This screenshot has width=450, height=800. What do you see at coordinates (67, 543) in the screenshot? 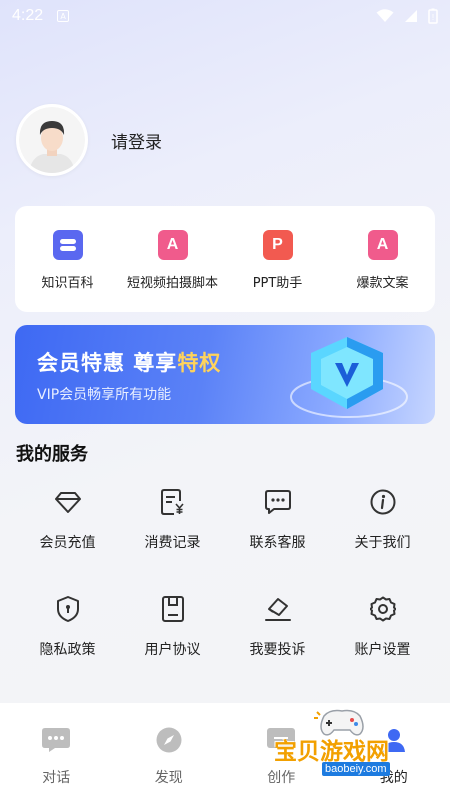
I see `service-label: 会员充值` at bounding box center [67, 543].